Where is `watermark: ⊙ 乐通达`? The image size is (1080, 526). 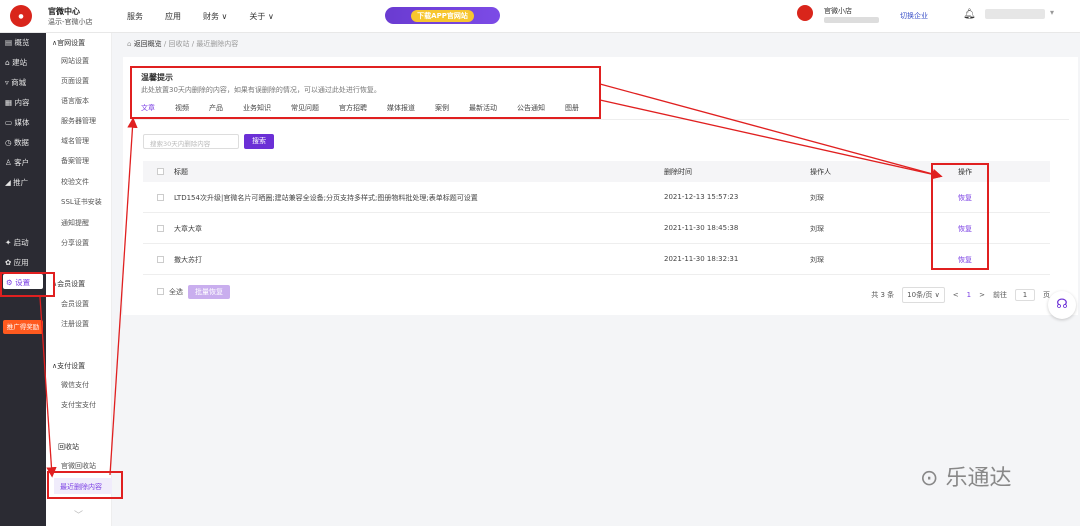 watermark: ⊙ 乐通达 is located at coordinates (966, 478).